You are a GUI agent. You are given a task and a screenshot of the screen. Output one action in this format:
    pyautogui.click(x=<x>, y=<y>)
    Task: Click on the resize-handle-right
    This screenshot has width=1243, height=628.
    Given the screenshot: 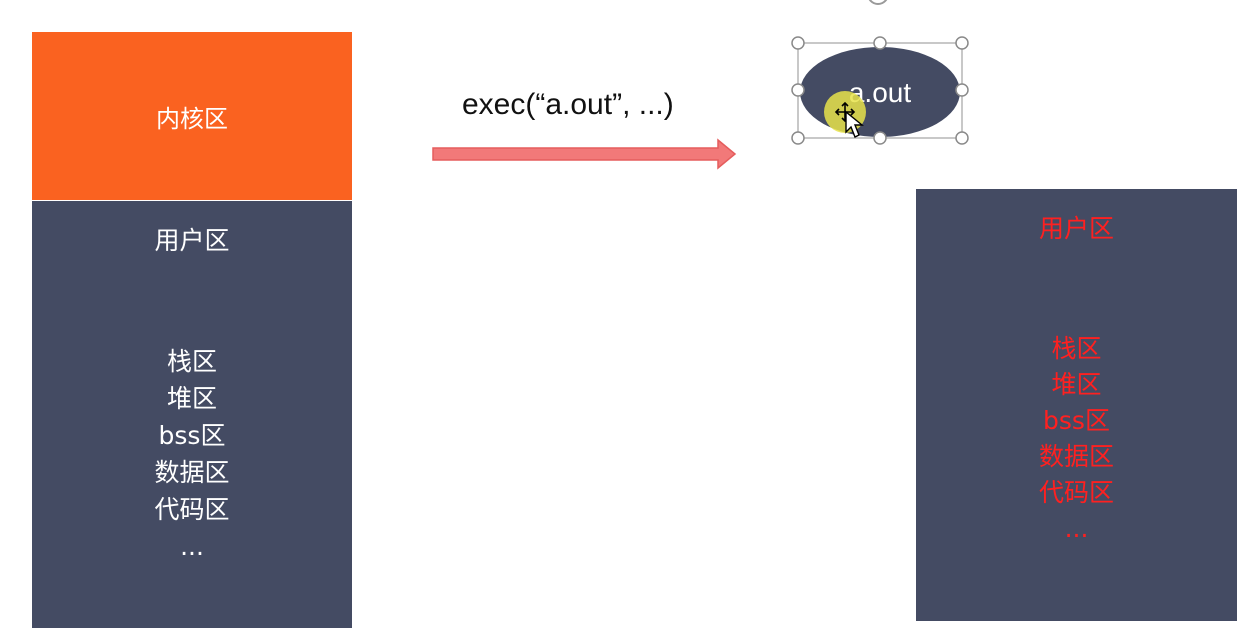 What is the action you would take?
    pyautogui.click(x=962, y=90)
    